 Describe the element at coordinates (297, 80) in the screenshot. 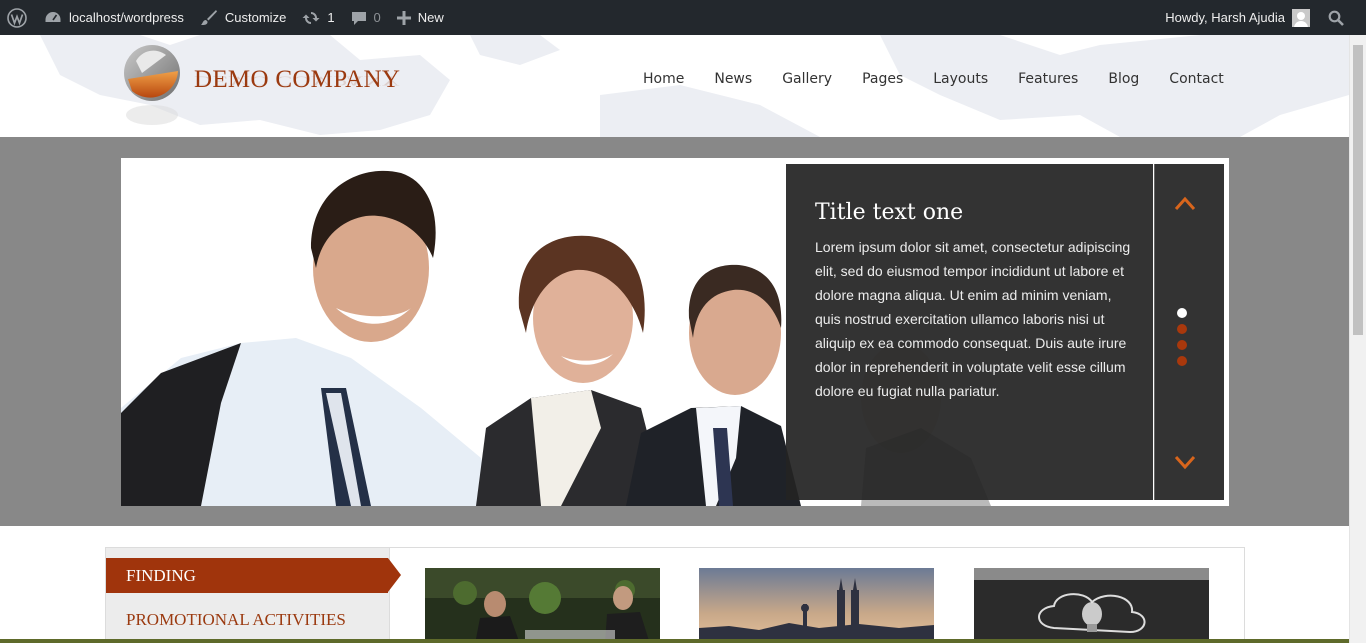

I see `brand-reflection: DEMO COMPANY` at that location.